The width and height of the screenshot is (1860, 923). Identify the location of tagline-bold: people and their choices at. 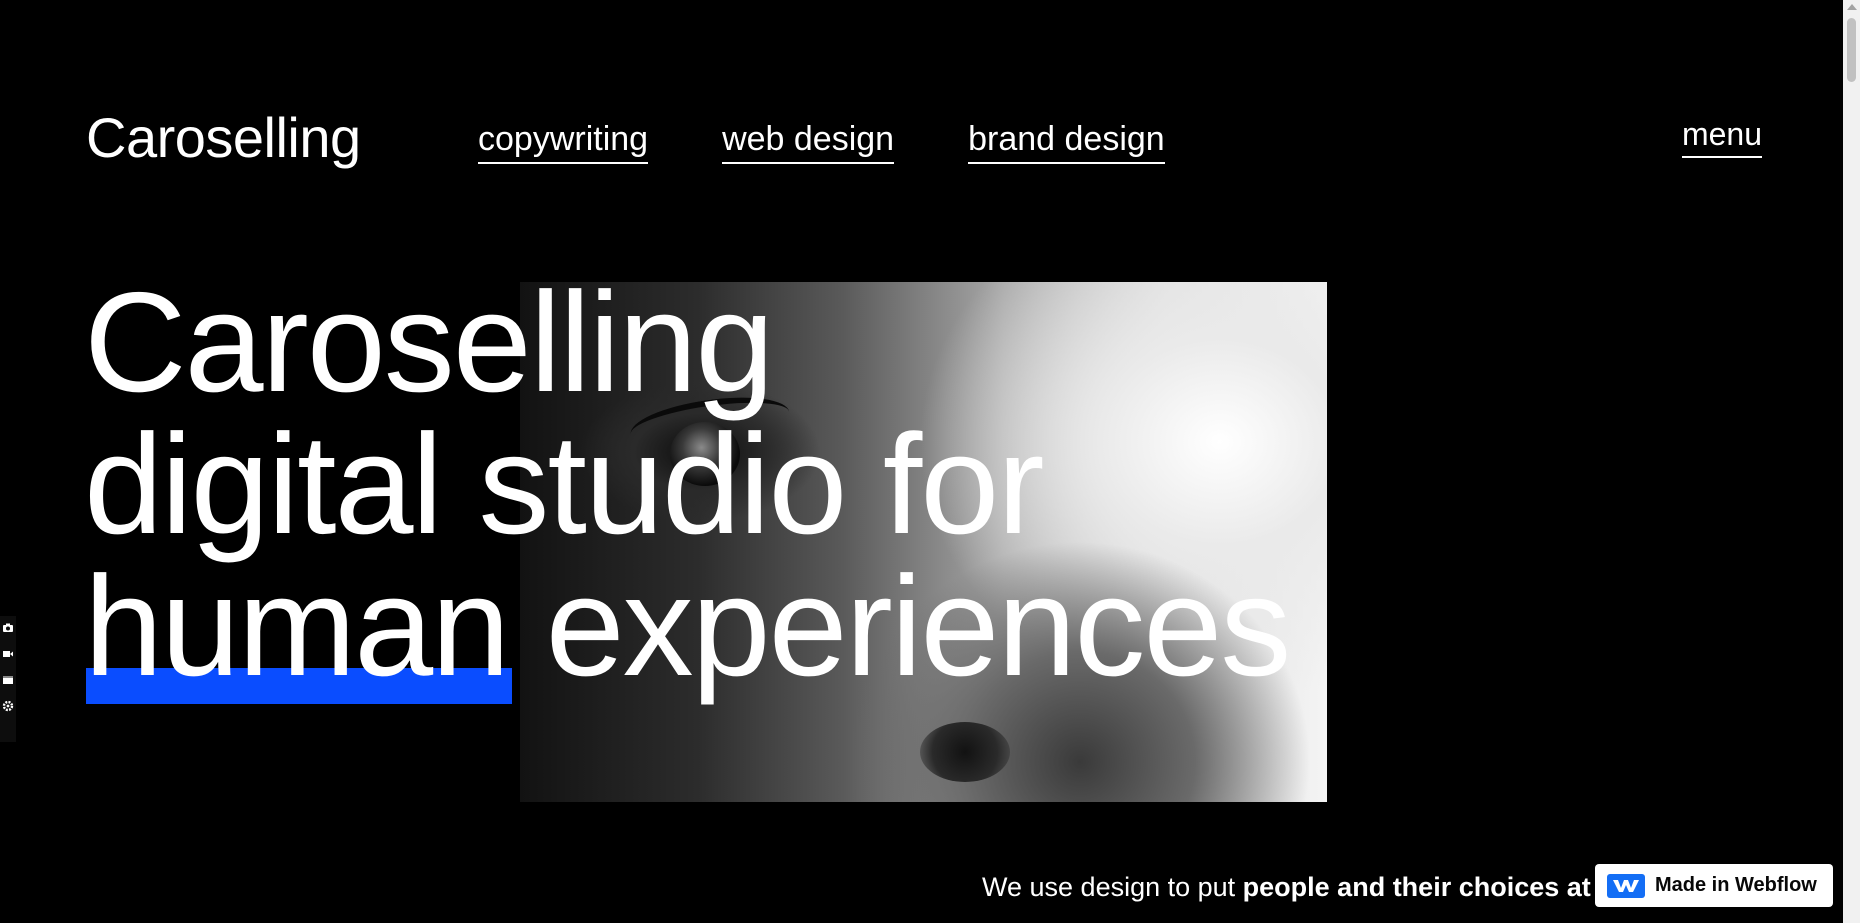
(1416, 887).